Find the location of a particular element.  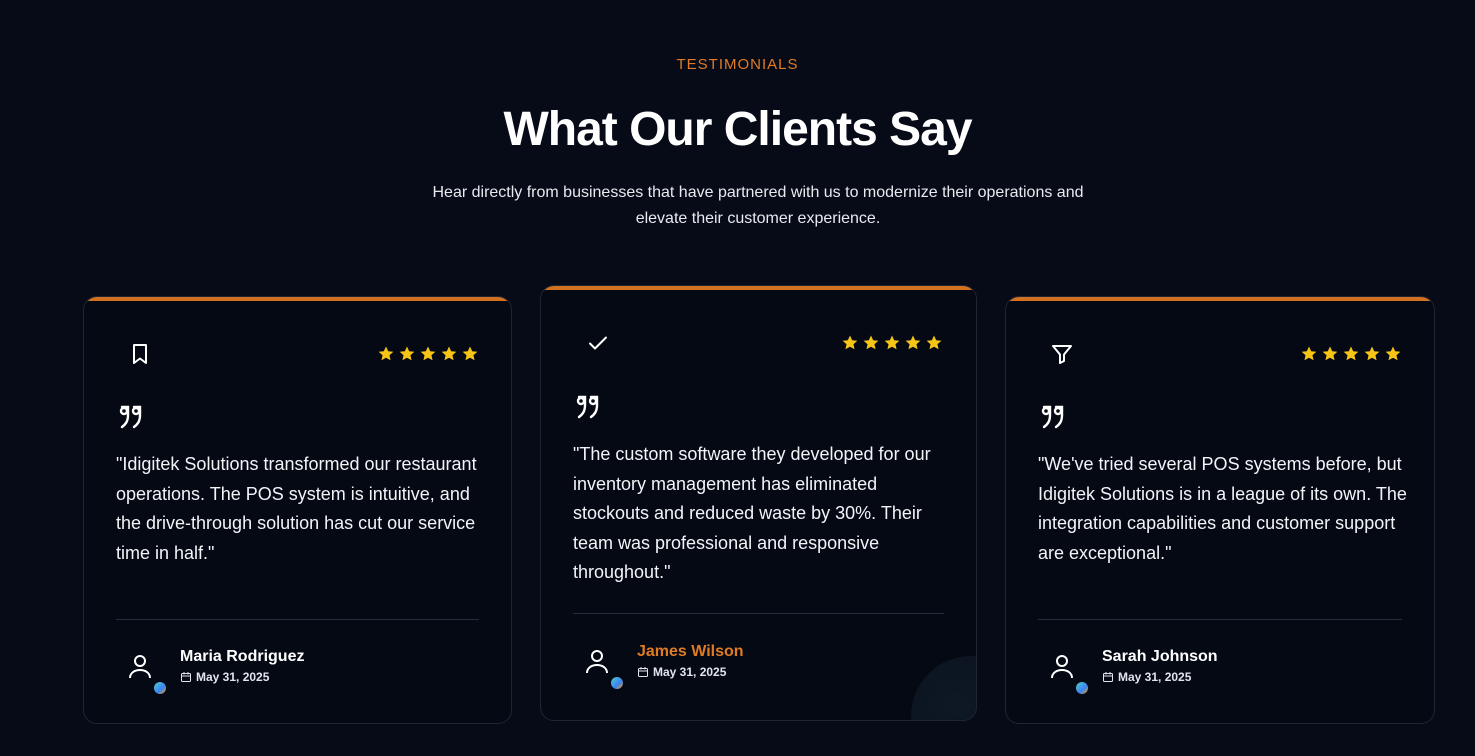

decorative-circle is located at coordinates (943, 688).